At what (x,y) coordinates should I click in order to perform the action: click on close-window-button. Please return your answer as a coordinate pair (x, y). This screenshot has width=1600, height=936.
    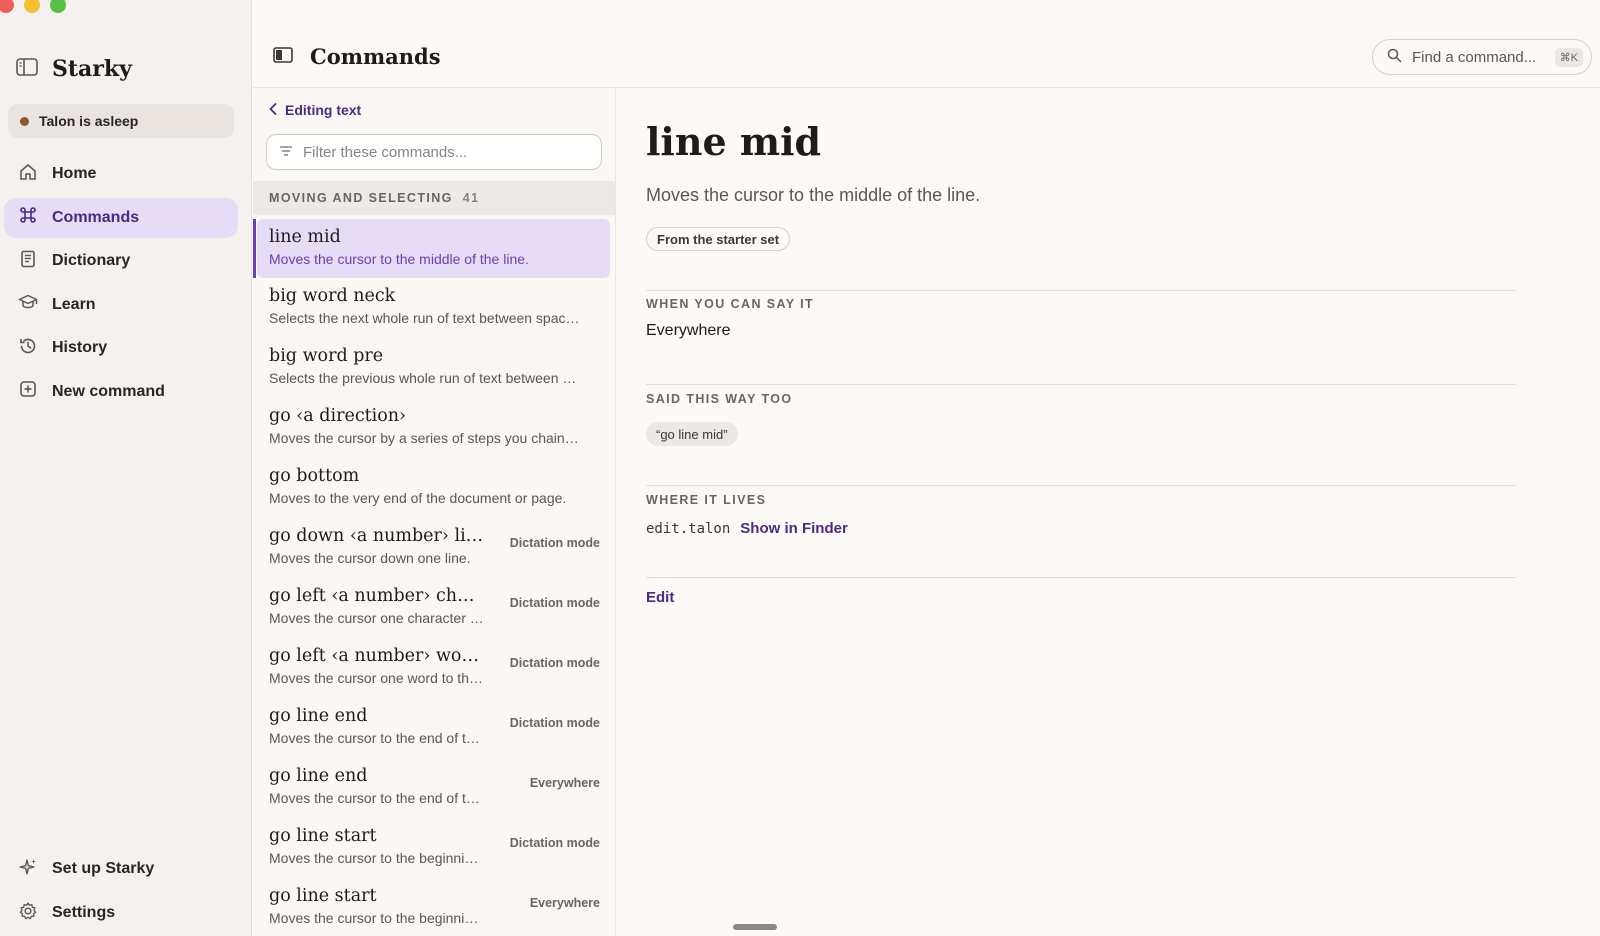
    Looking at the image, I should click on (7, 6).